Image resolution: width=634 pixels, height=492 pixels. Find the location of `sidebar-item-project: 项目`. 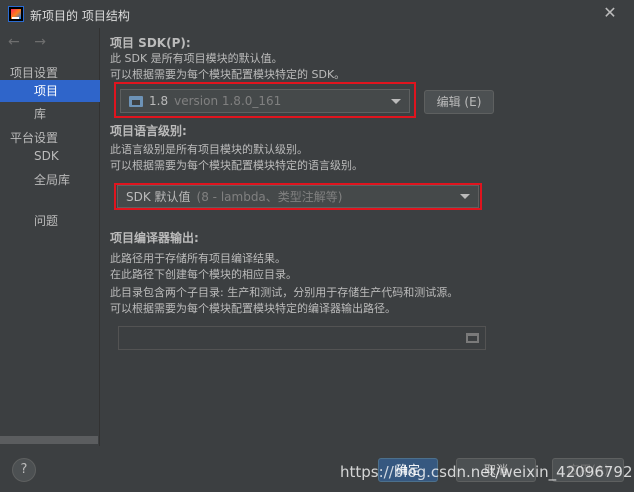

sidebar-item-project: 项目 is located at coordinates (50, 91).